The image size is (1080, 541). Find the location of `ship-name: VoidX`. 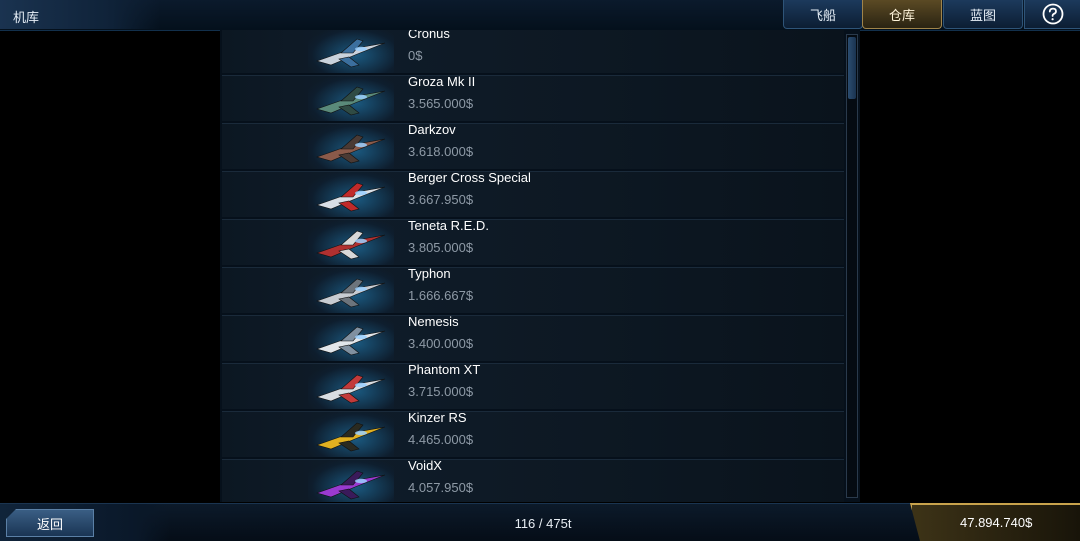

ship-name: VoidX is located at coordinates (425, 465).